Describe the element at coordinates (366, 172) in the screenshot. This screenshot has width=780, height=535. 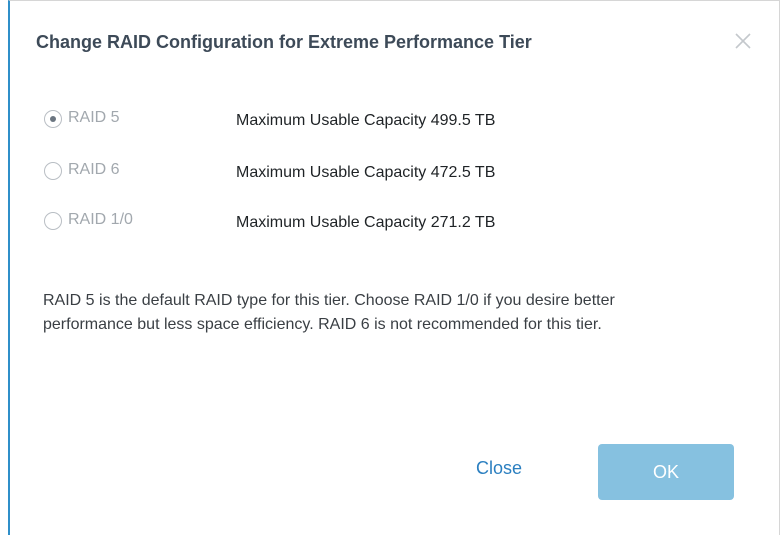
I see `capacity-raid-6: Maximum Usable Capacity 472.5 TB` at that location.